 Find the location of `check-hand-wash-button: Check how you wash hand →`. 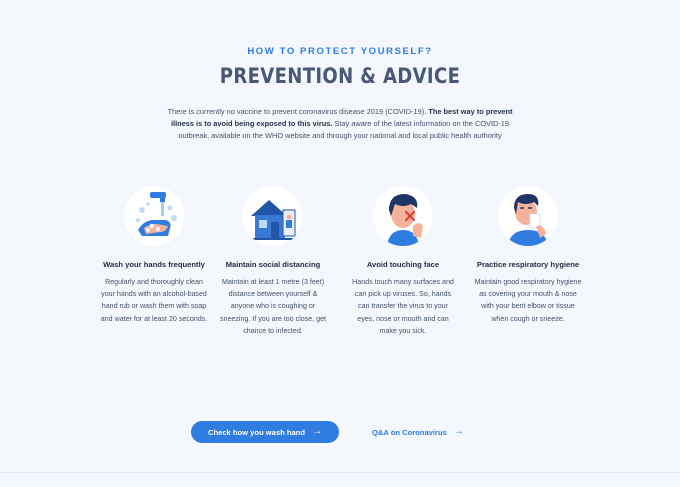

check-hand-wash-button: Check how you wash hand → is located at coordinates (265, 432).